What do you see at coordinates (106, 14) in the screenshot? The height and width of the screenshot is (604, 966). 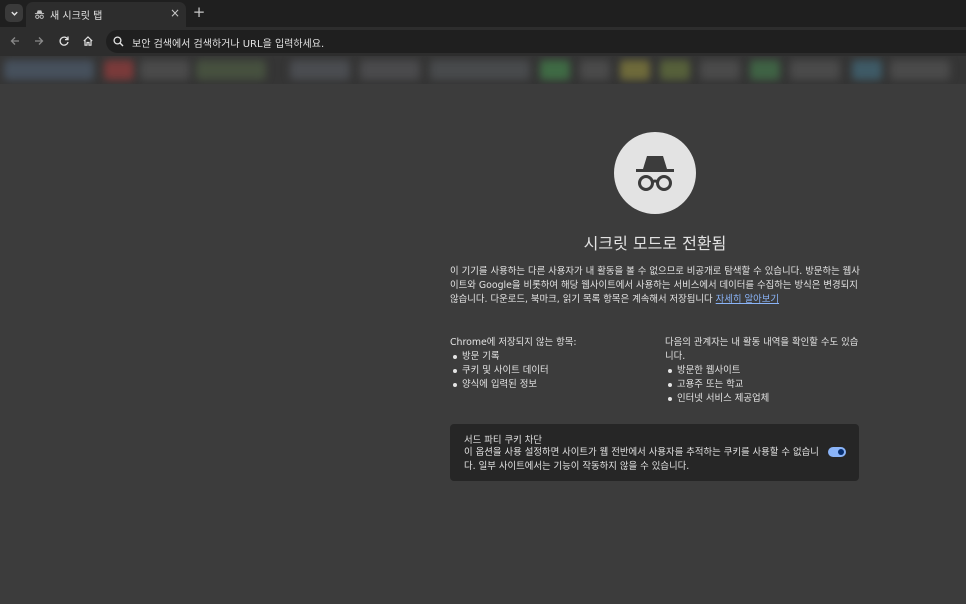 I see `tab-incognito: 새 시크릿 탭 ×` at bounding box center [106, 14].